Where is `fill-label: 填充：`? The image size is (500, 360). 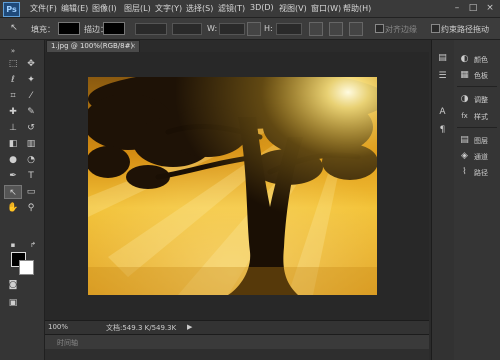 fill-label: 填充： is located at coordinates (43, 29).